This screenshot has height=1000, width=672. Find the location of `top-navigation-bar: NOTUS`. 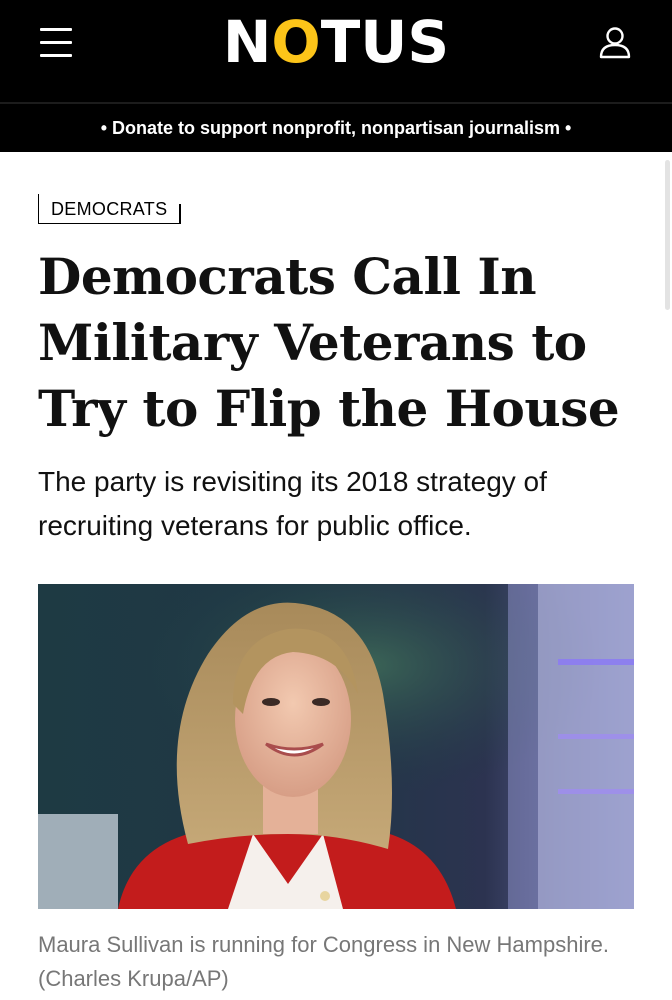

top-navigation-bar: NOTUS is located at coordinates (336, 51).